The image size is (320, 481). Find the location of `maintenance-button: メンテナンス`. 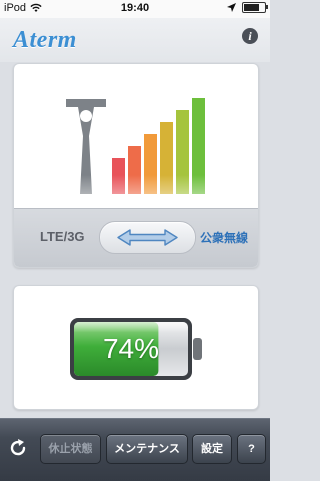

maintenance-button: メンテナンス is located at coordinates (147, 449).